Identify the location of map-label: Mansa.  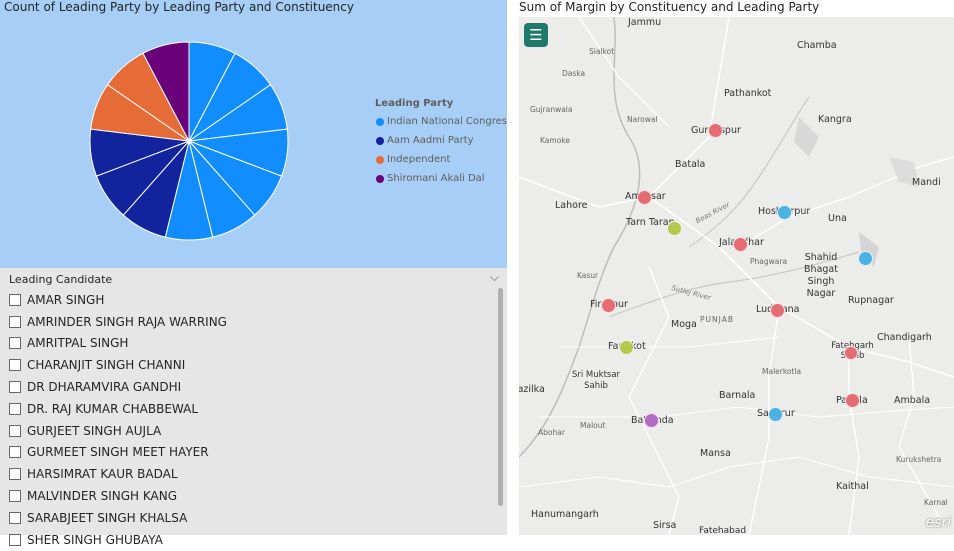
(715, 453).